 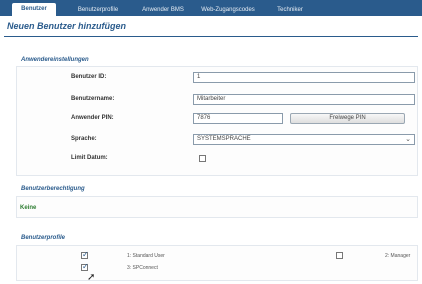 I want to click on username-field: Mitarbeiter, so click(x=304, y=99).